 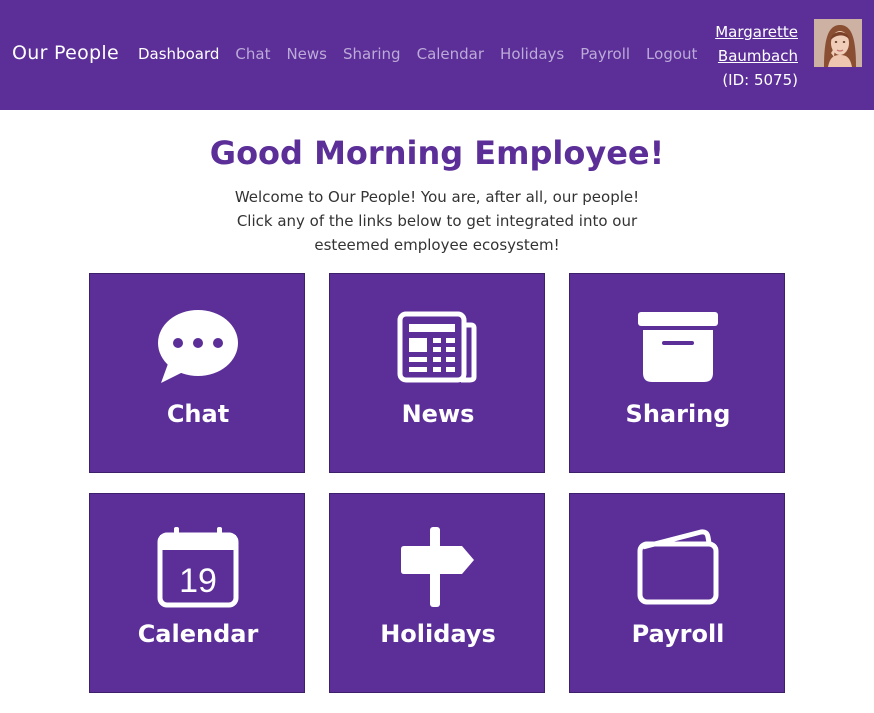 I want to click on tile-calendar: 19 Calendar, so click(x=197, y=593).